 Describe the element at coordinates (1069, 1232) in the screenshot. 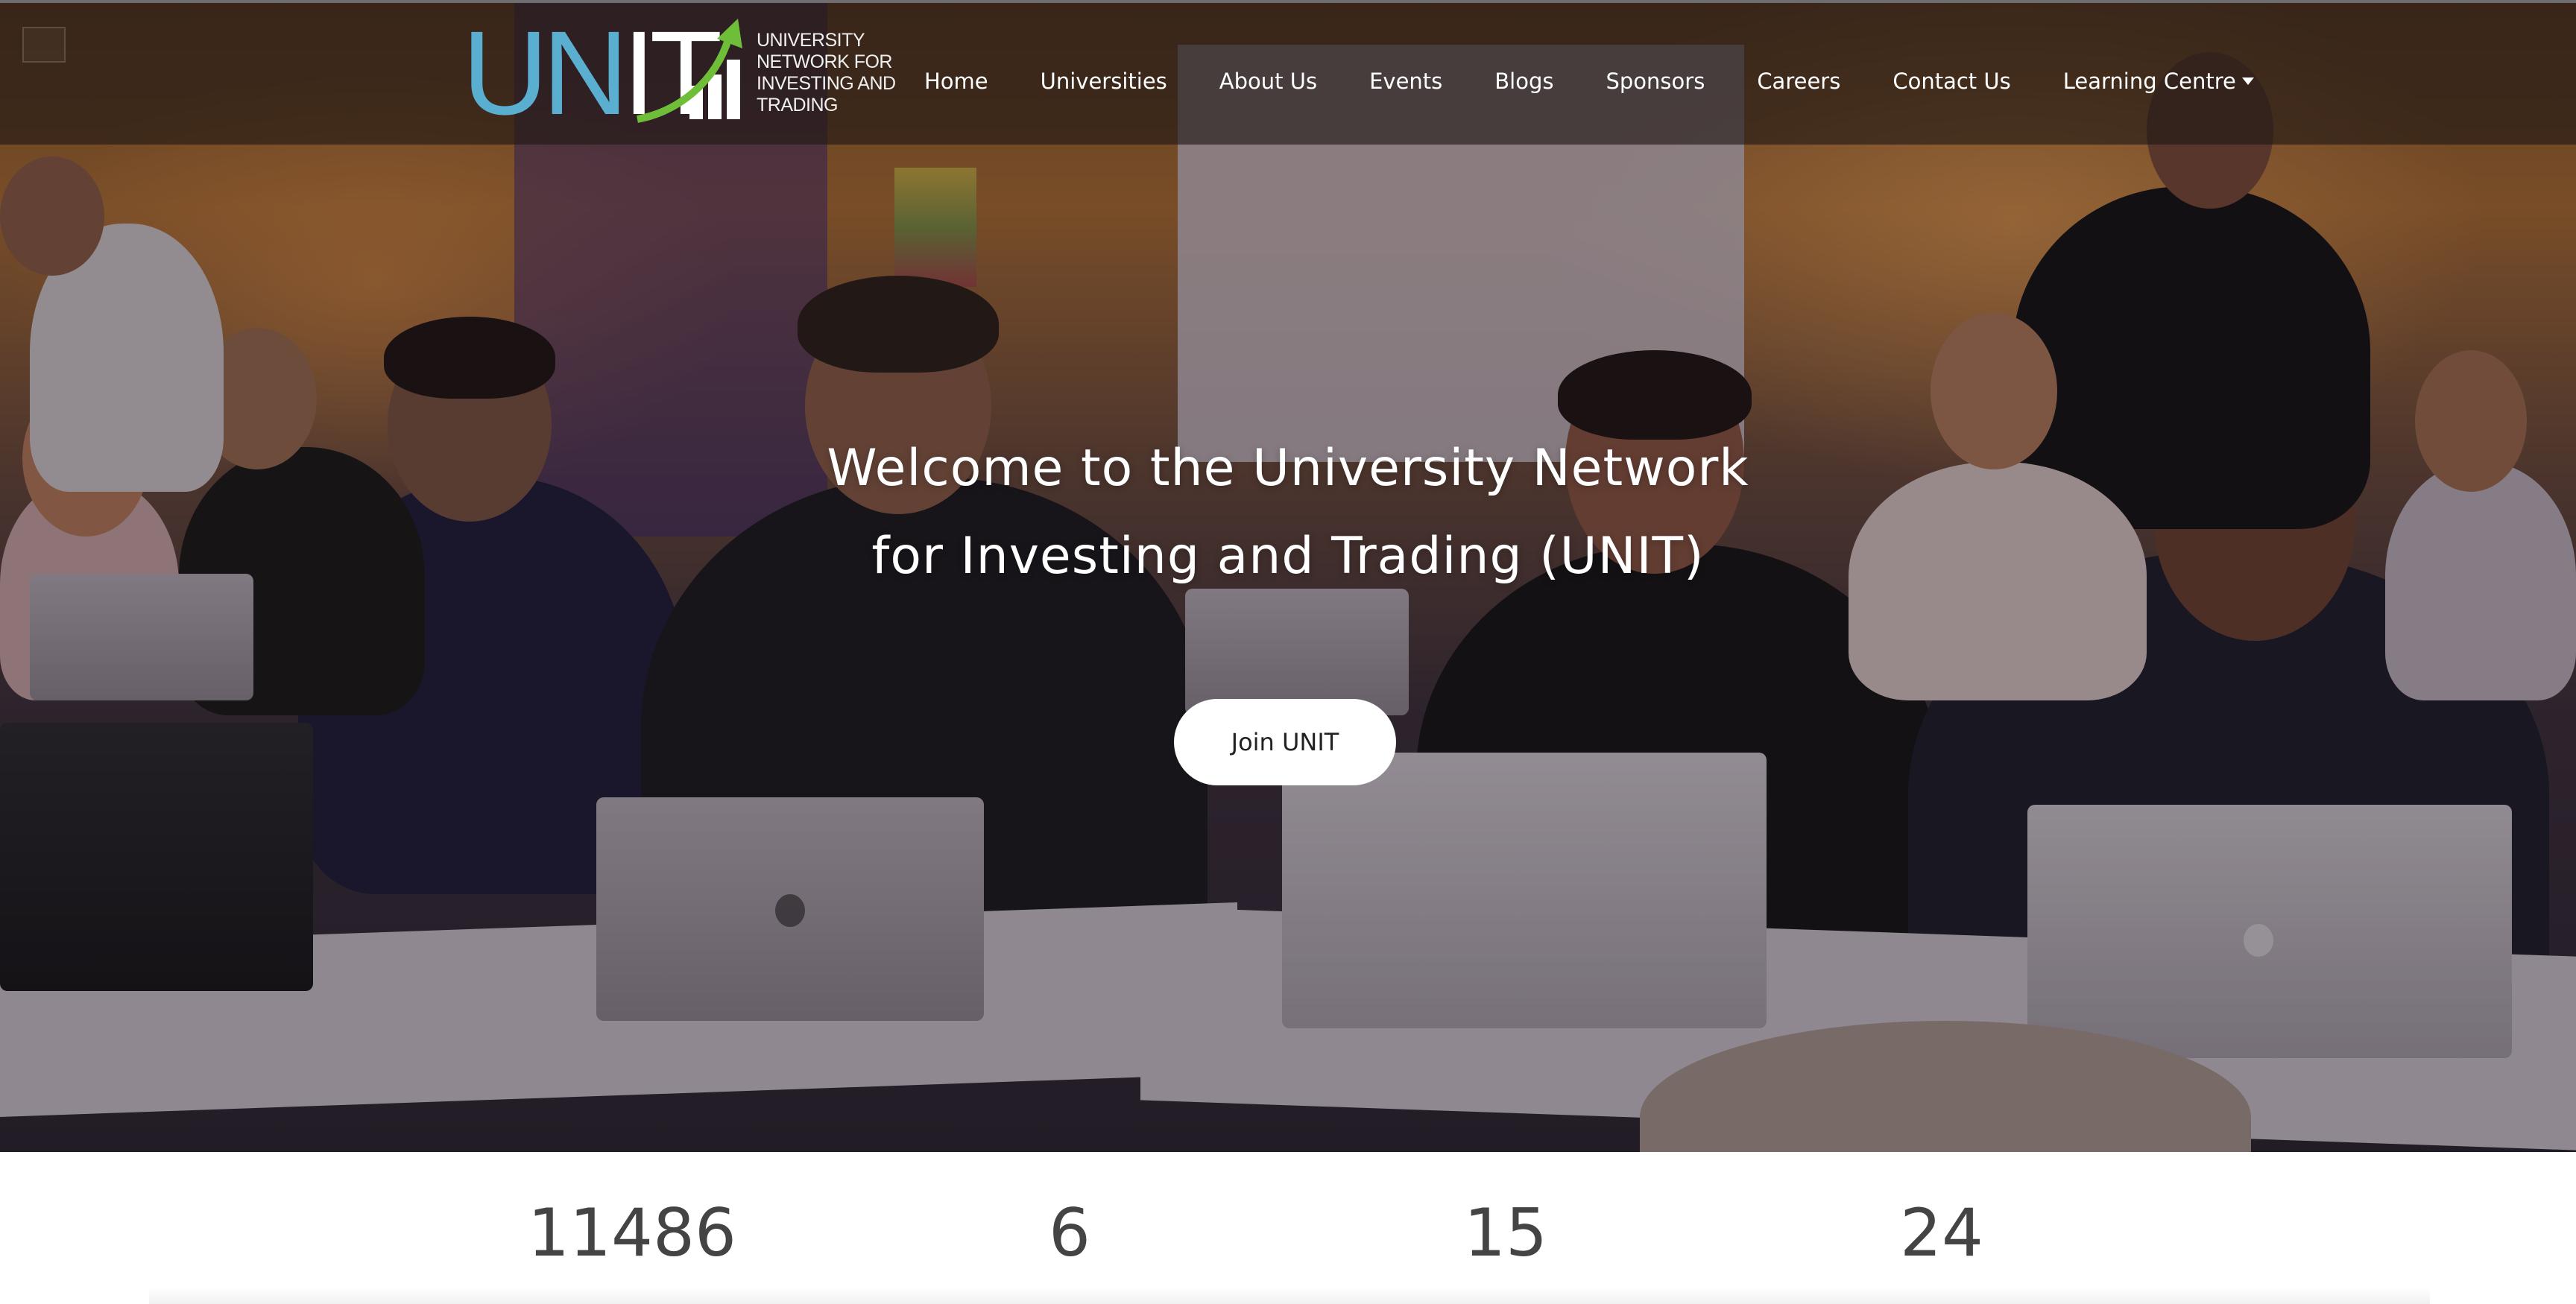

I see `stat-value: 6` at that location.